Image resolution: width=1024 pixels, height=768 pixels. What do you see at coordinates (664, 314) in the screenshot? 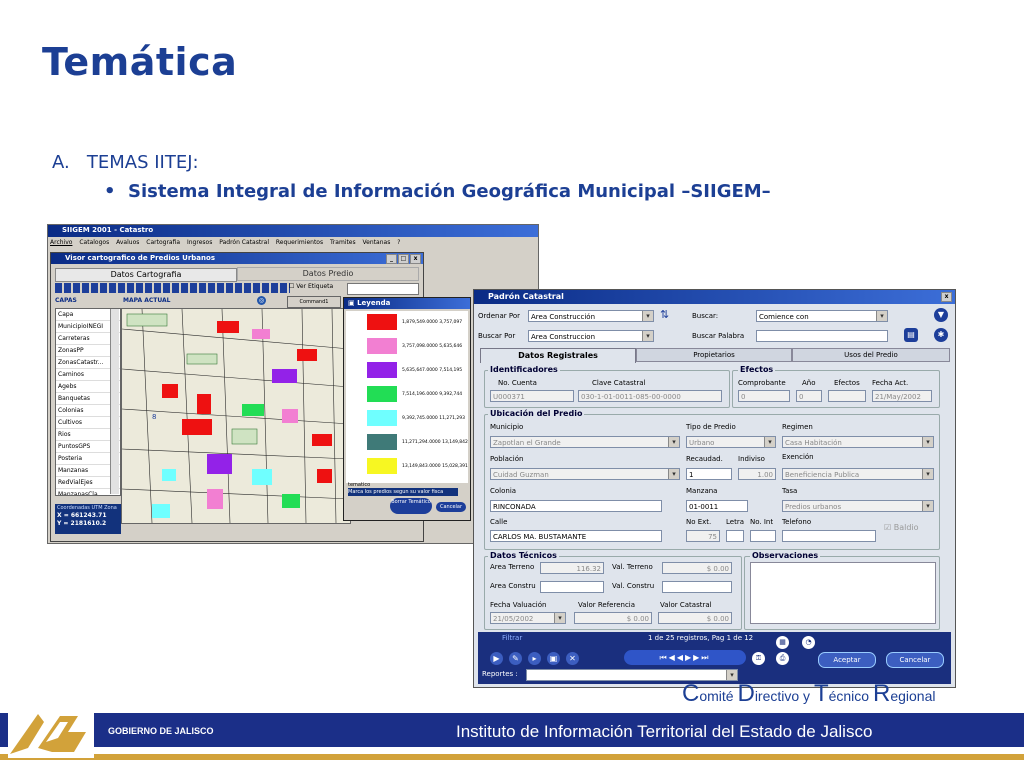
I see `sort-arrows-icon: ⇅` at bounding box center [664, 314].